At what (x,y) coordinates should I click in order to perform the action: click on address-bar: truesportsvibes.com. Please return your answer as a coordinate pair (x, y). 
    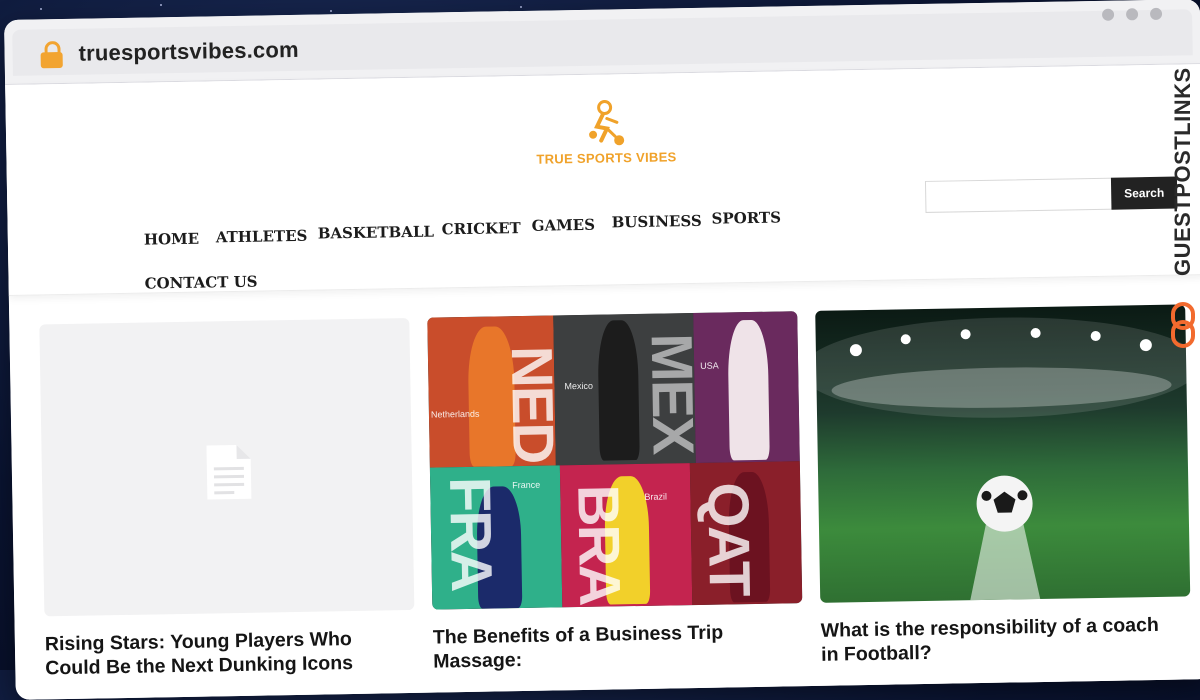
    Looking at the image, I should click on (602, 42).